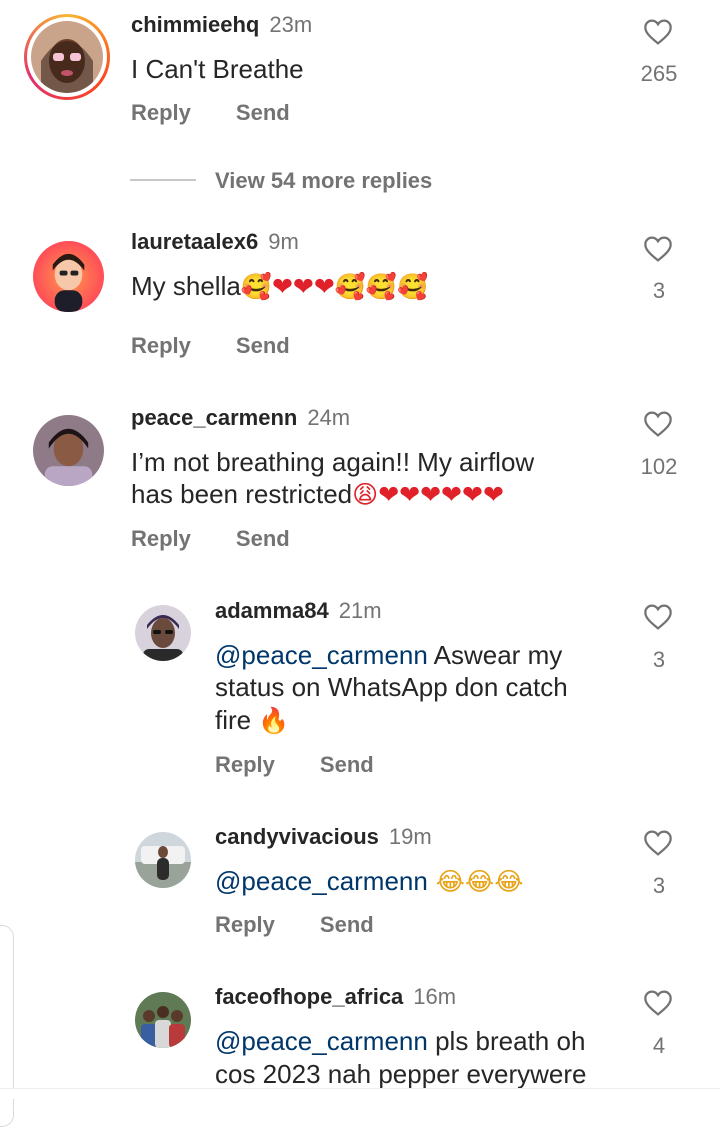  What do you see at coordinates (274, 720) in the screenshot?
I see `fire-emoji: 🔥` at bounding box center [274, 720].